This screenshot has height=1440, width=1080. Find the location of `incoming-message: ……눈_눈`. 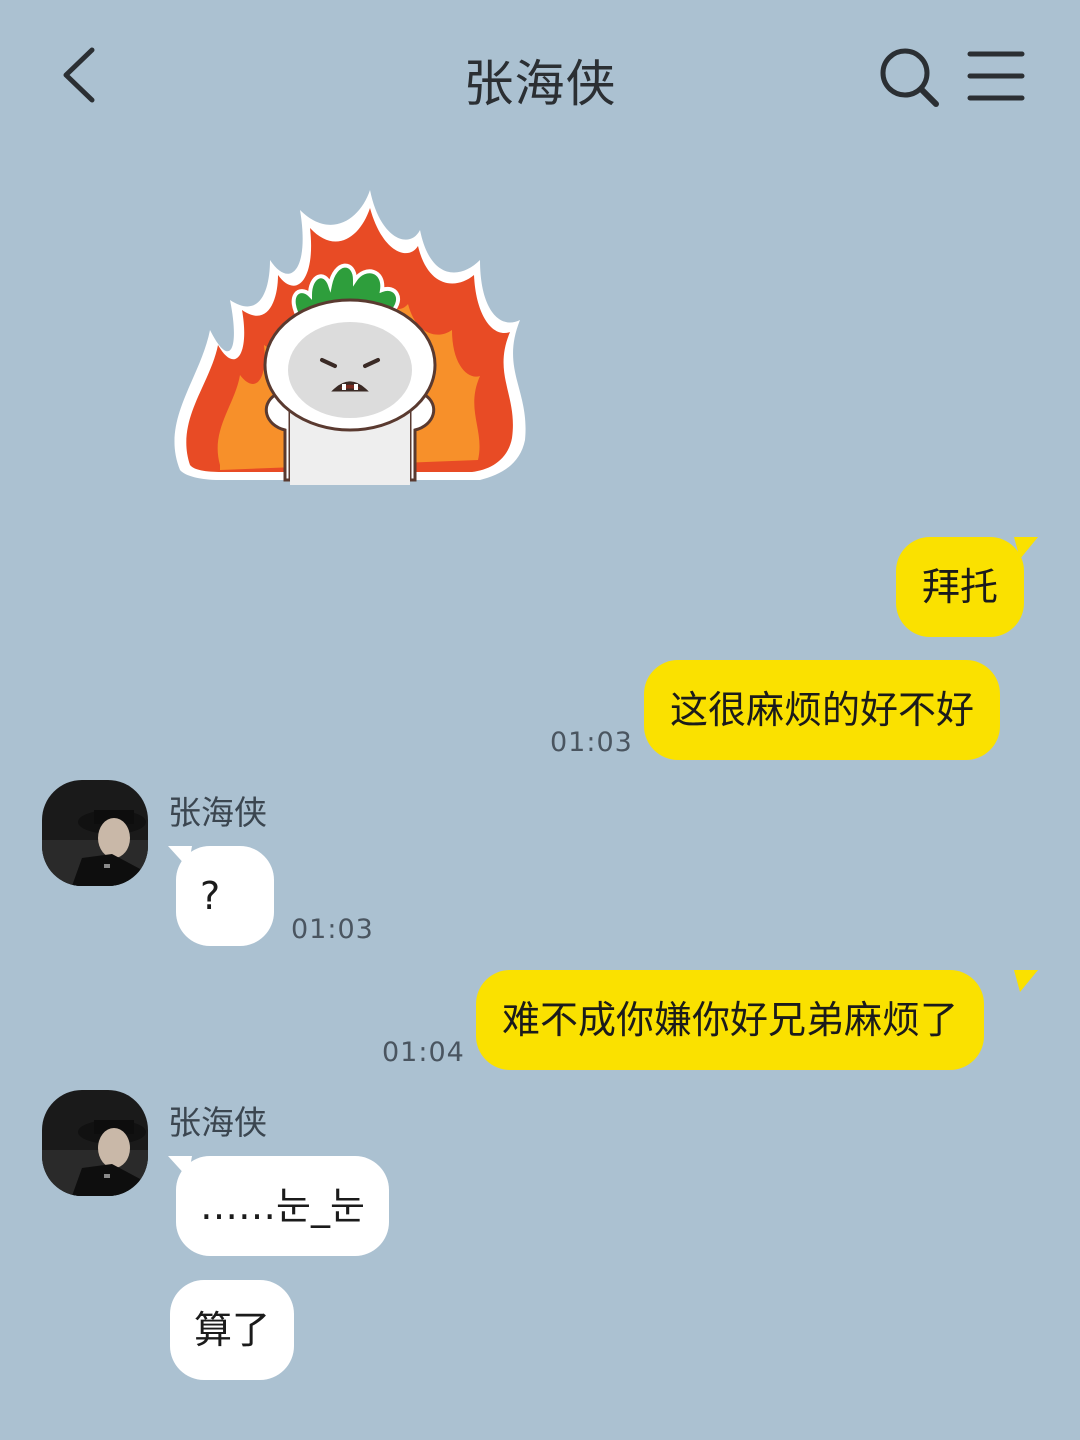

incoming-message: ……눈_눈 is located at coordinates (282, 1206).